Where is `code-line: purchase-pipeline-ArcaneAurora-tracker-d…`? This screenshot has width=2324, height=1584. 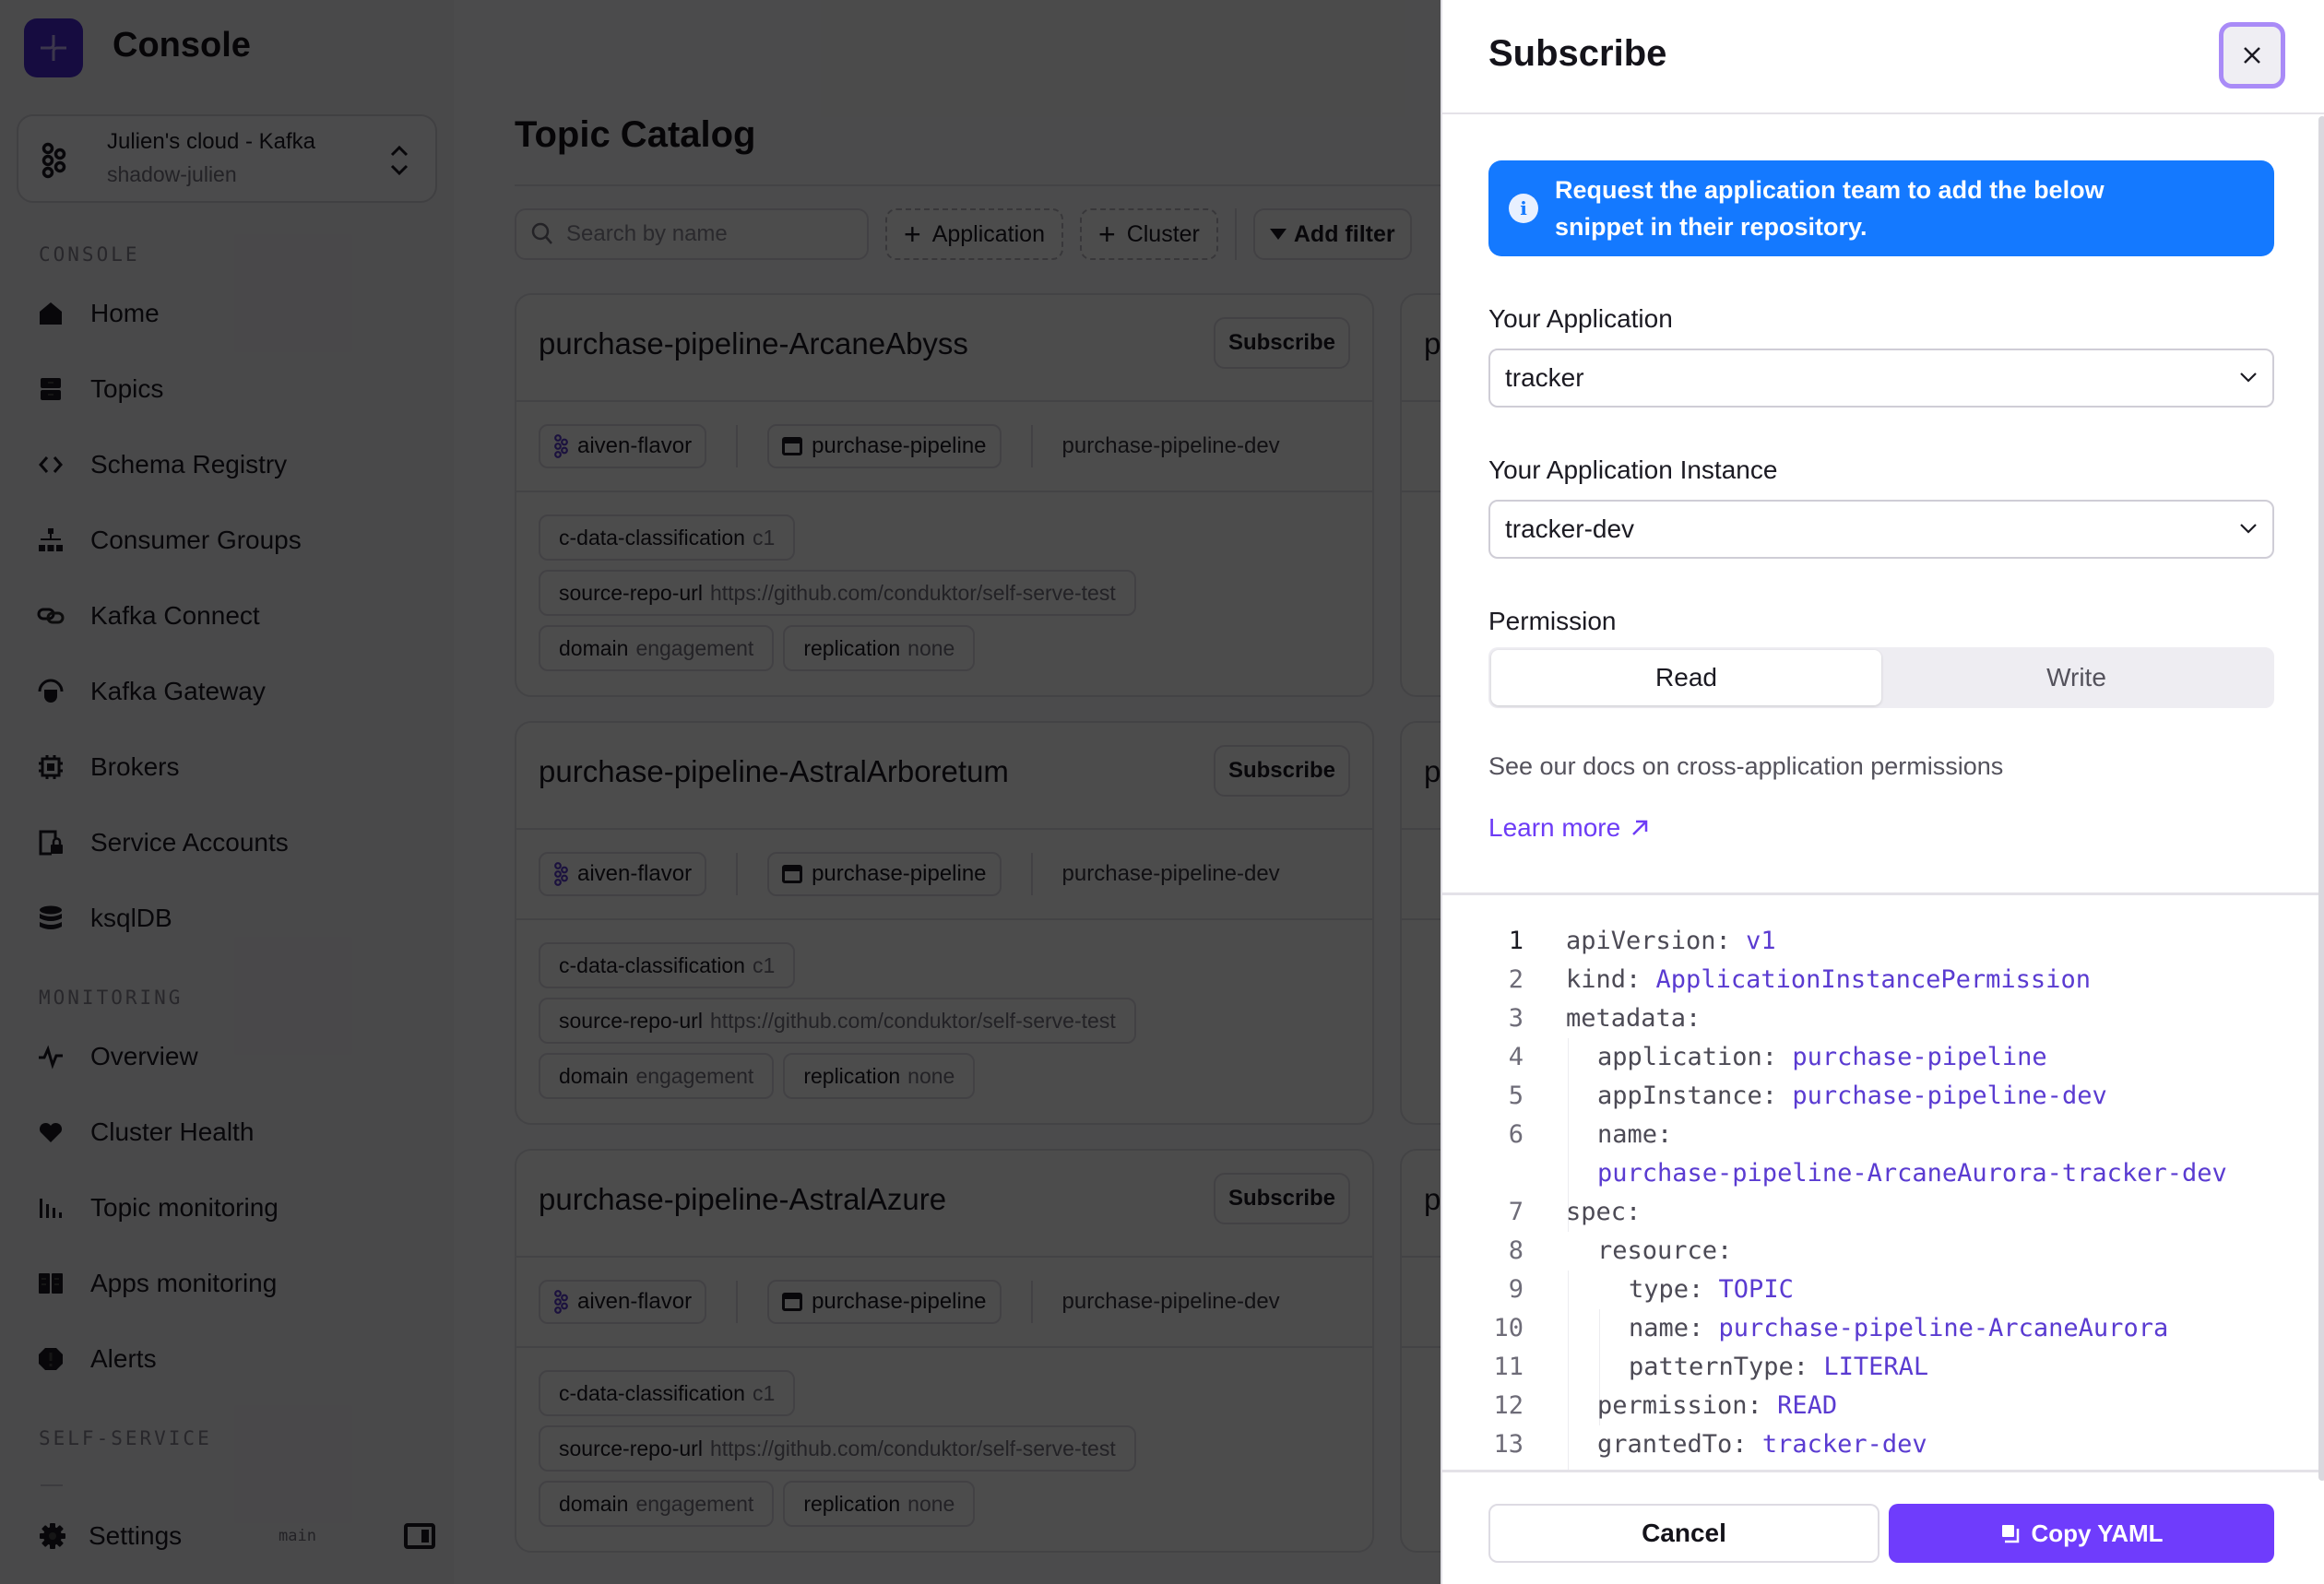 code-line: purchase-pipeline-ArcaneAurora-tracker-d… is located at coordinates (1880, 1173).